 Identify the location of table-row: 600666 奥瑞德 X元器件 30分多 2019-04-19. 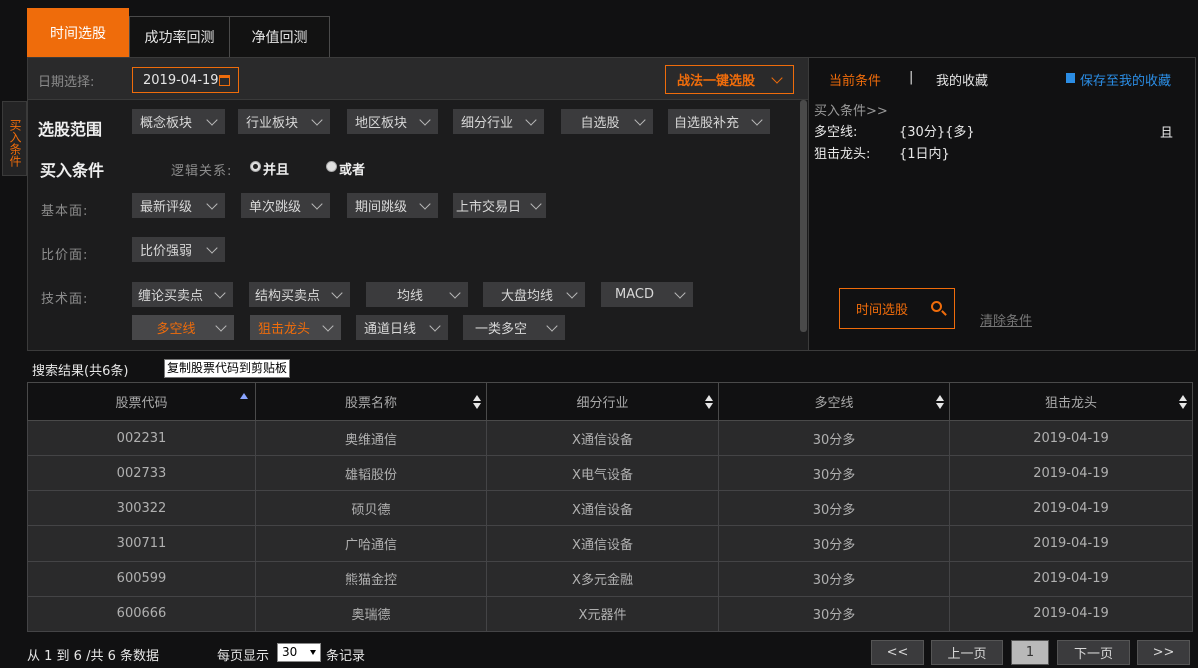
(610, 614).